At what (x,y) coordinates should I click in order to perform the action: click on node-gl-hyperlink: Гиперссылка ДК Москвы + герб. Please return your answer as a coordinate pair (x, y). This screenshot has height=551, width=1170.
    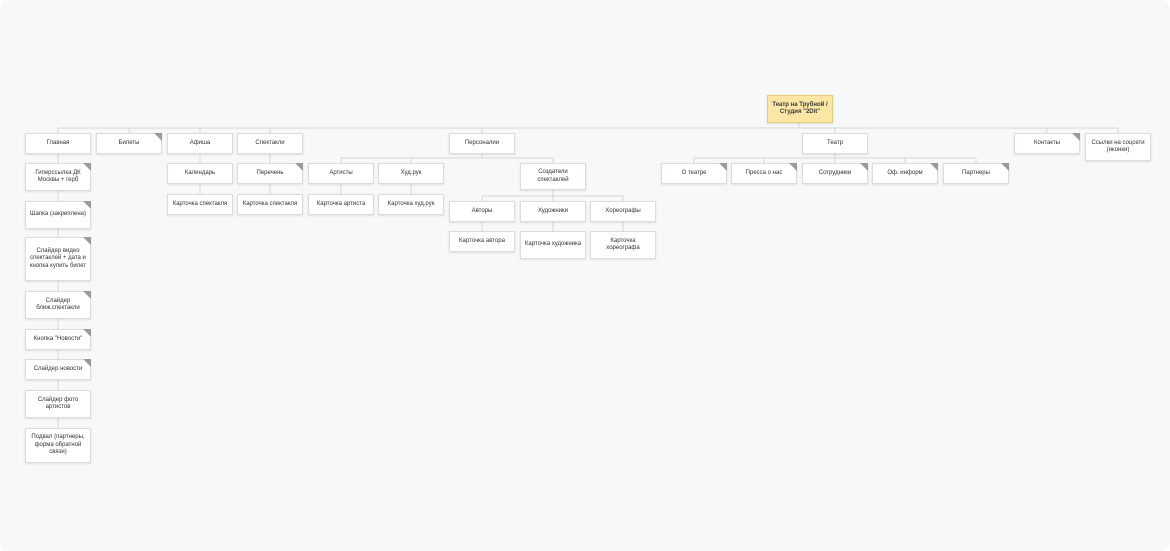
    Looking at the image, I should click on (58, 177).